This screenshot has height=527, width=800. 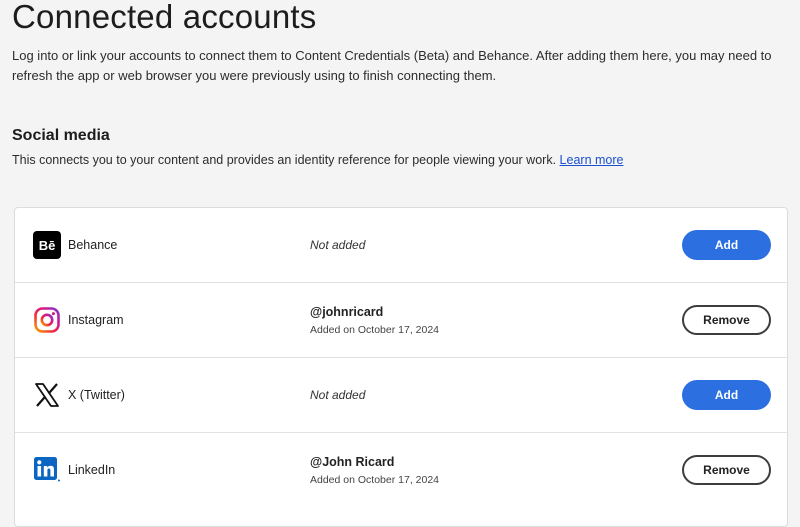 What do you see at coordinates (93, 245) in the screenshot?
I see `account-name: Behance` at bounding box center [93, 245].